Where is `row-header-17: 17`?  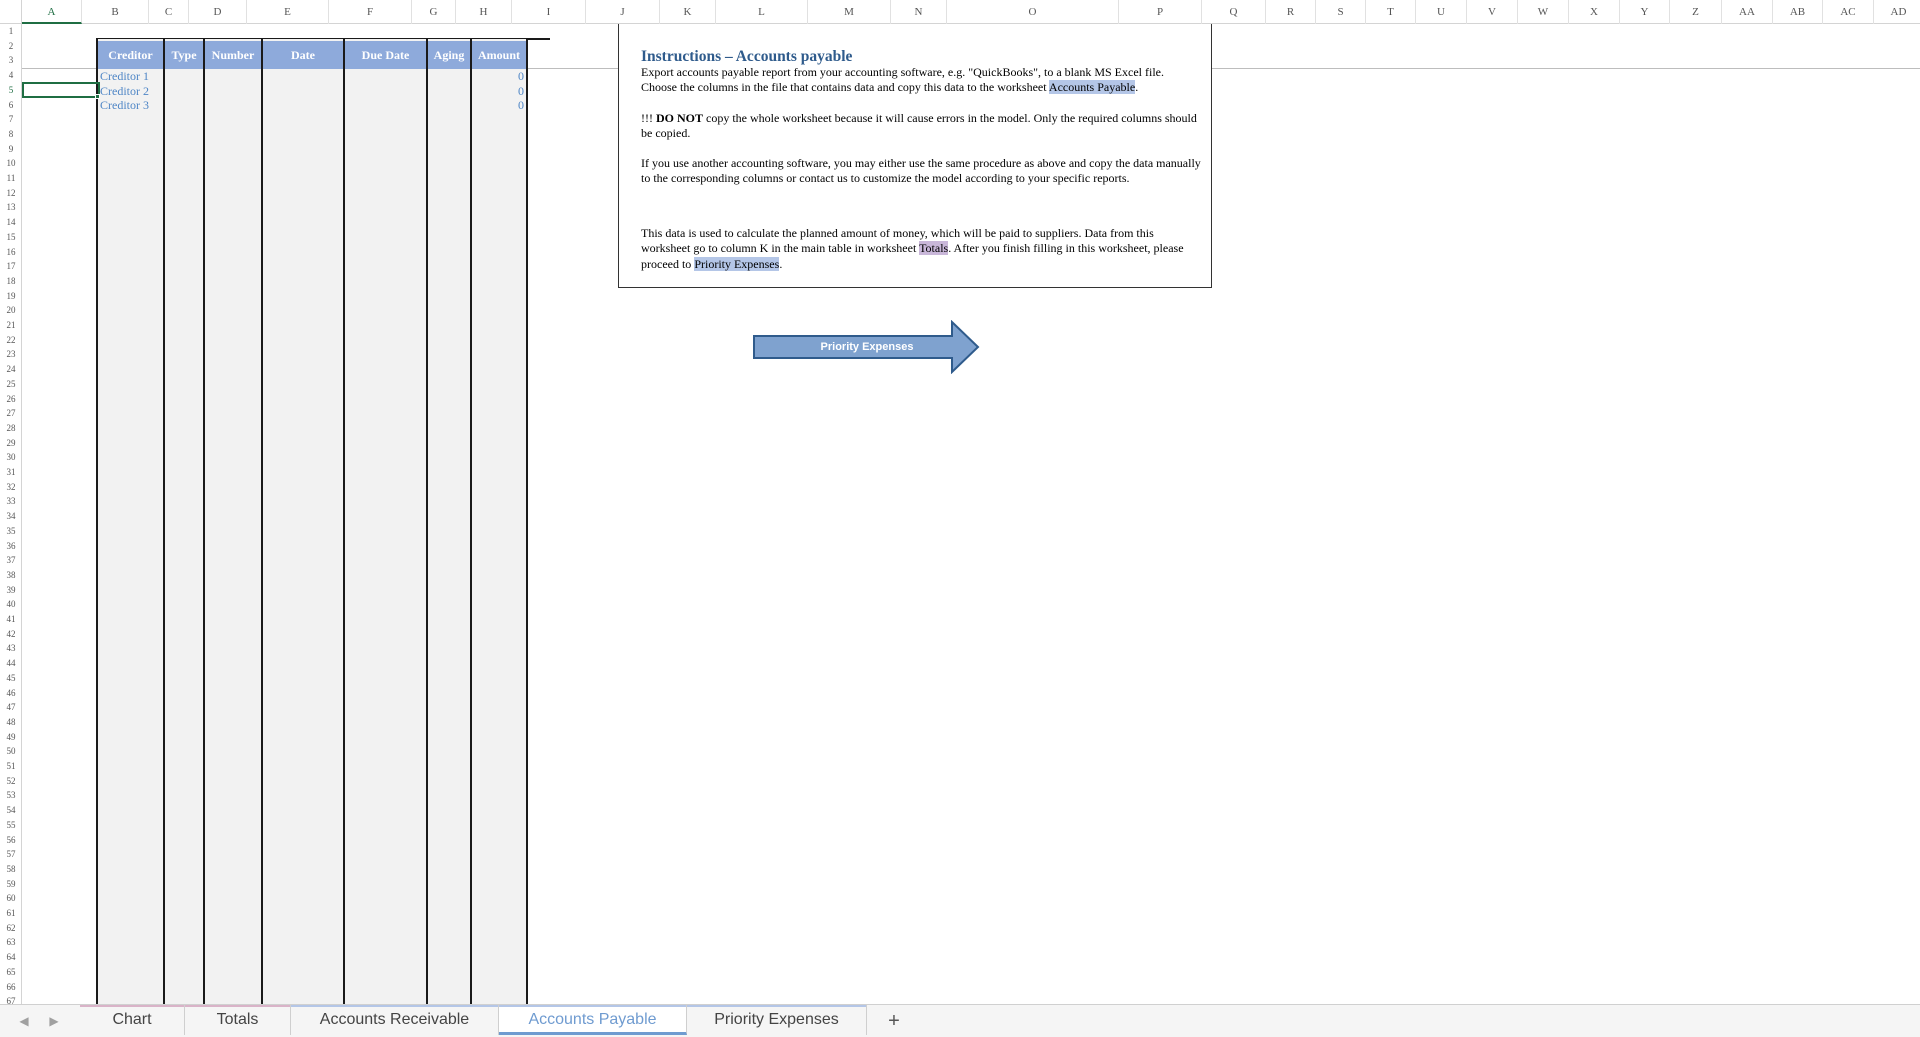
row-header-17: 17 is located at coordinates (10, 266).